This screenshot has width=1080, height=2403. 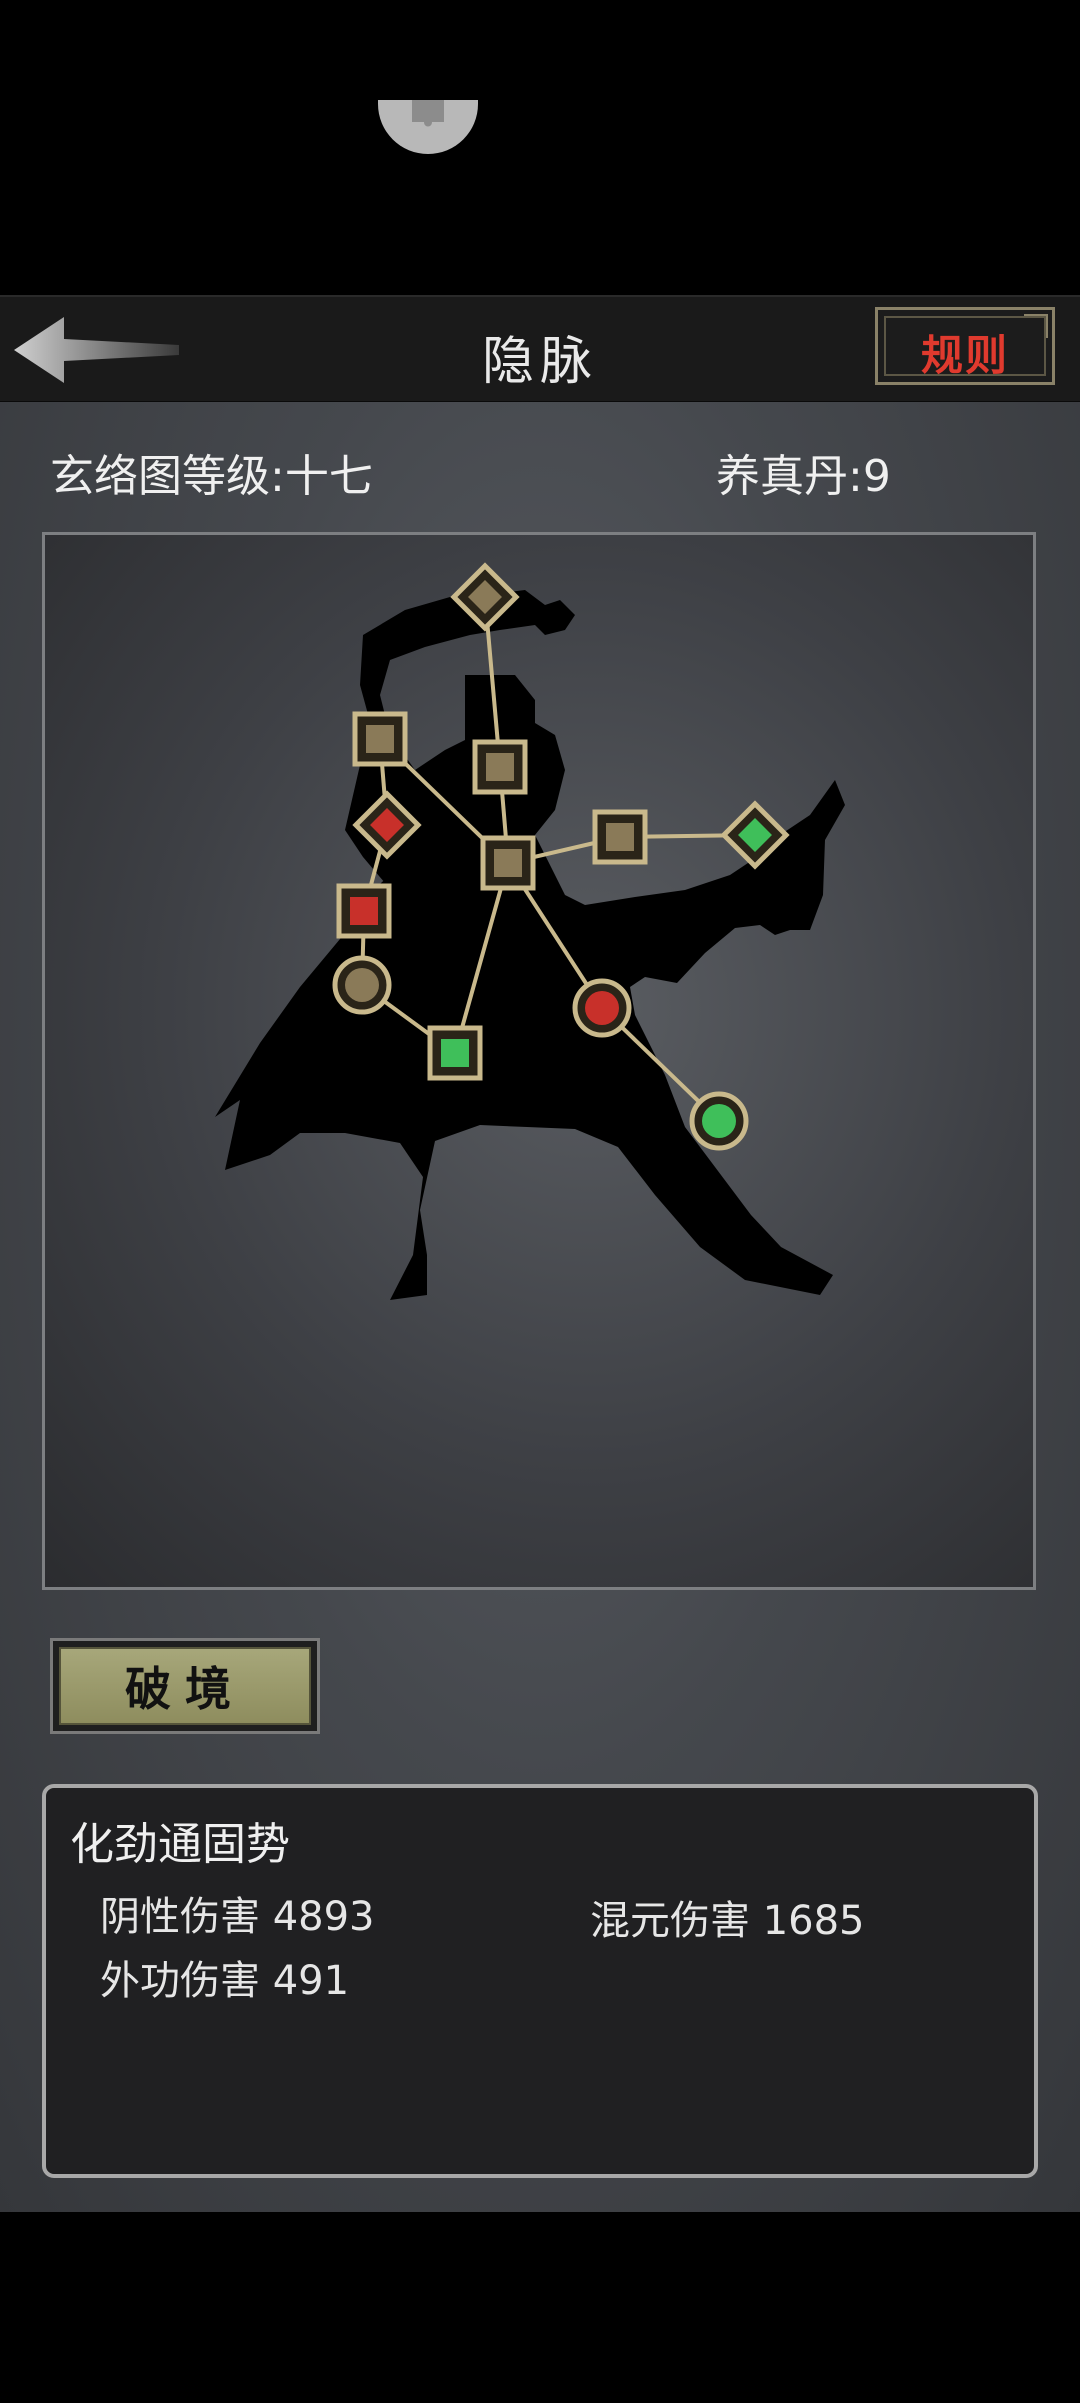 I want to click on meridian-node-right-elbow, so click(x=620, y=837).